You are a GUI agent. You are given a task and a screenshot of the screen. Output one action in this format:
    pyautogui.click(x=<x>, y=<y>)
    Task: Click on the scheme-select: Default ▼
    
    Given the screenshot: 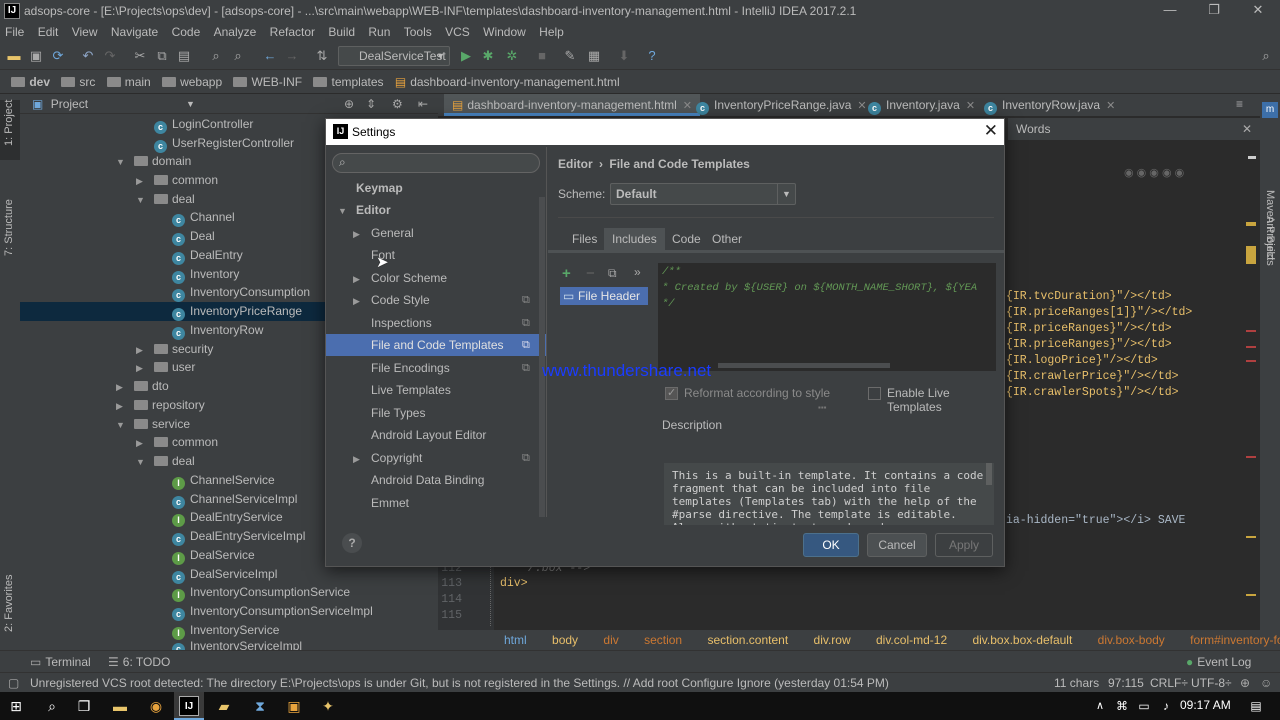 What is the action you would take?
    pyautogui.click(x=703, y=194)
    